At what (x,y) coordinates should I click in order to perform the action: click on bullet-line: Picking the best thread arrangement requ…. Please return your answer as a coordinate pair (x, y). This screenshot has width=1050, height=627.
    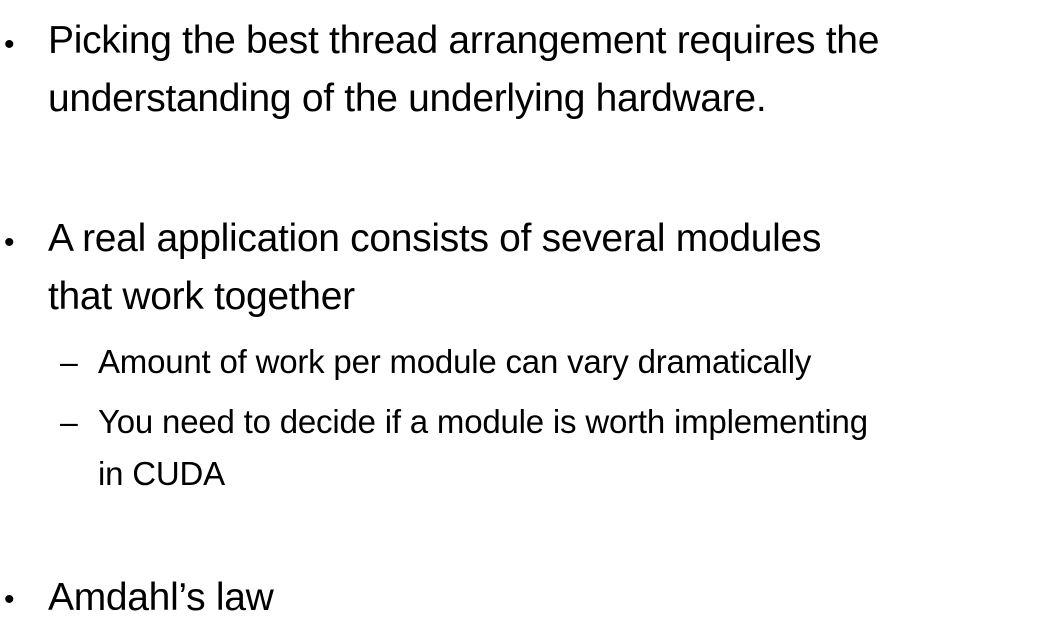
    Looking at the image, I should click on (464, 40).